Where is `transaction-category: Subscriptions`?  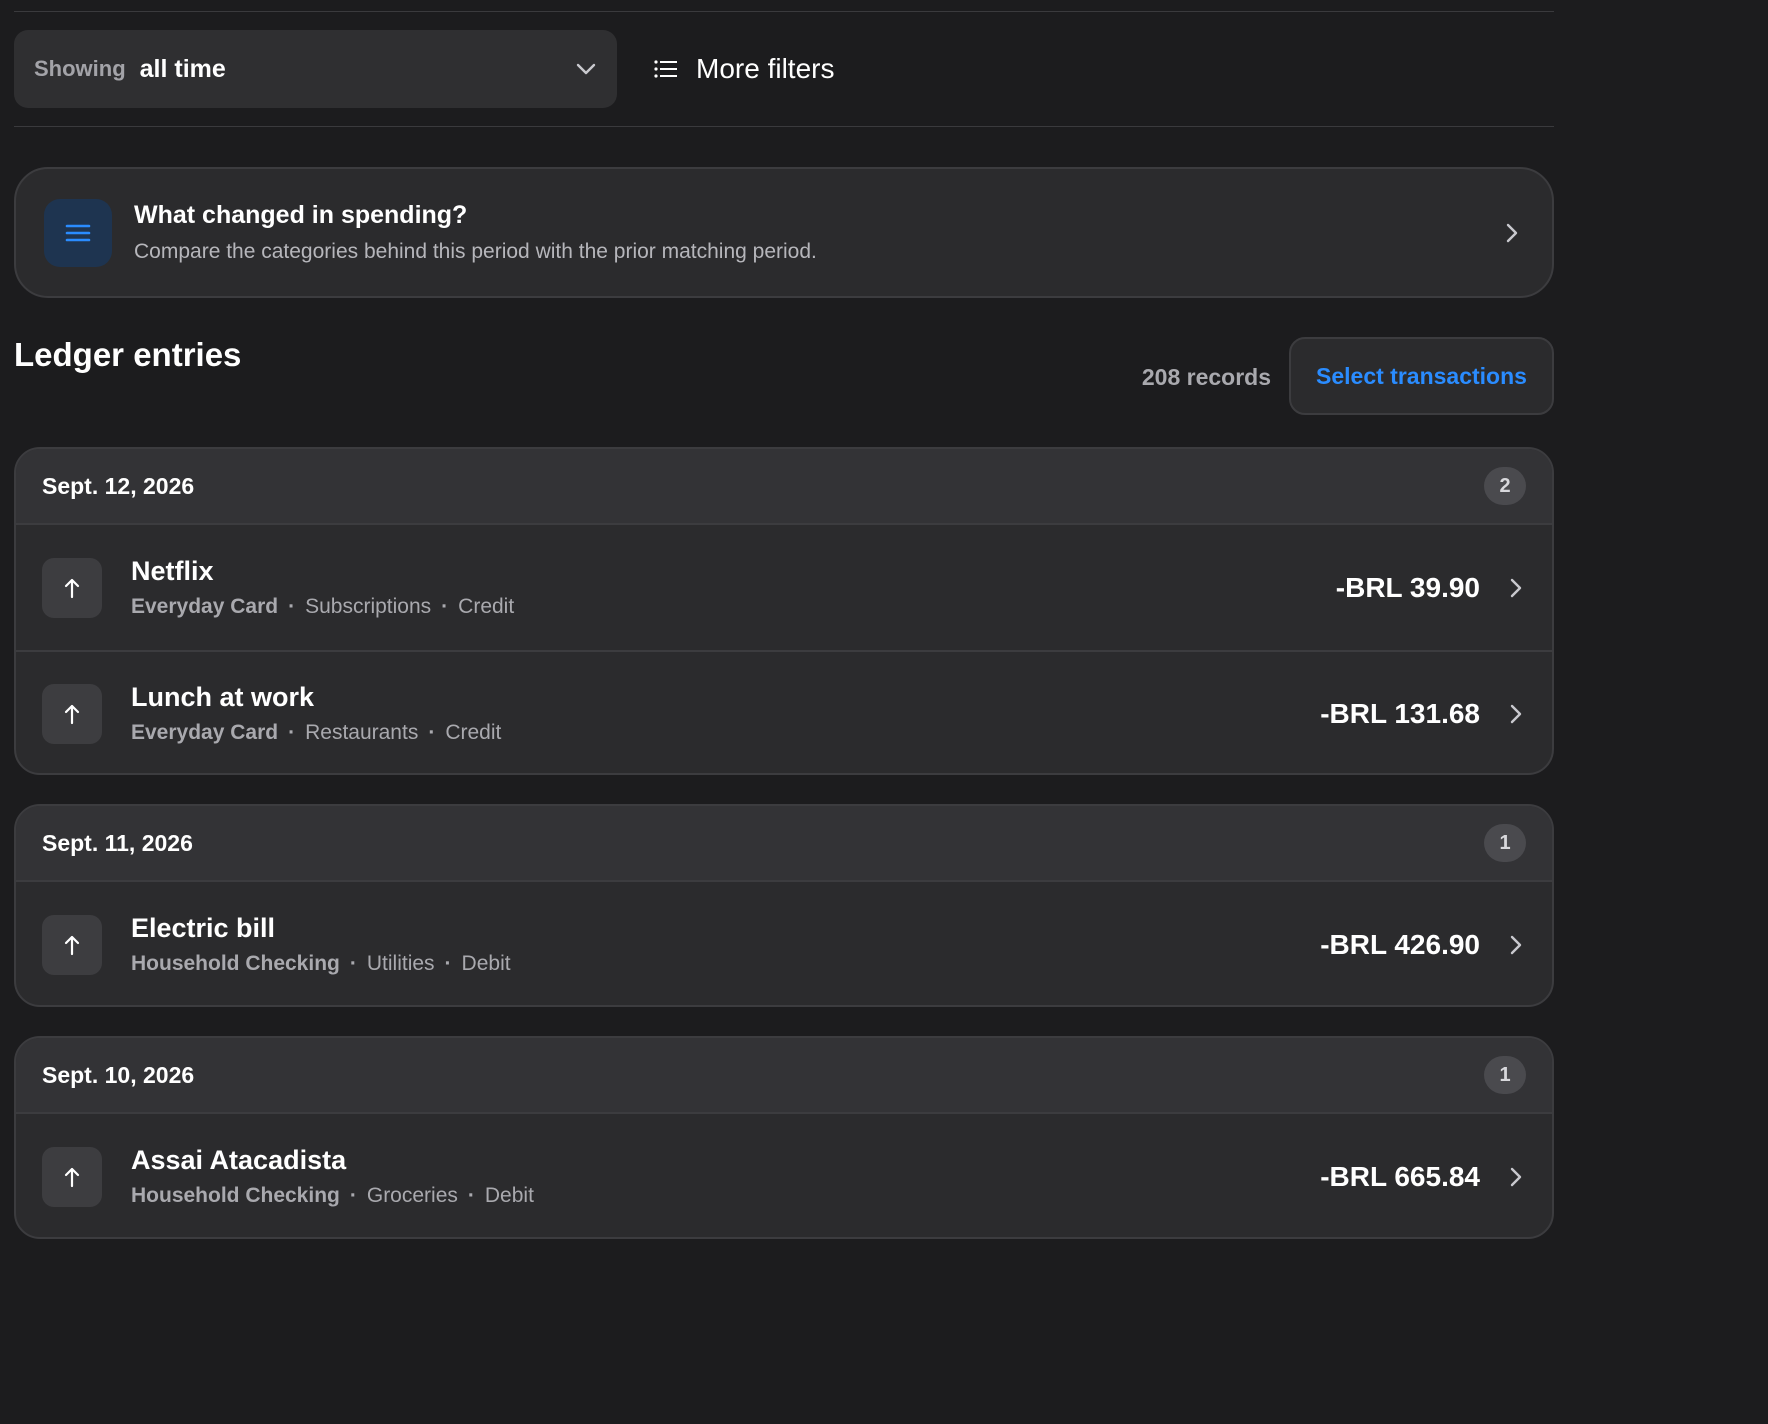 transaction-category: Subscriptions is located at coordinates (368, 606).